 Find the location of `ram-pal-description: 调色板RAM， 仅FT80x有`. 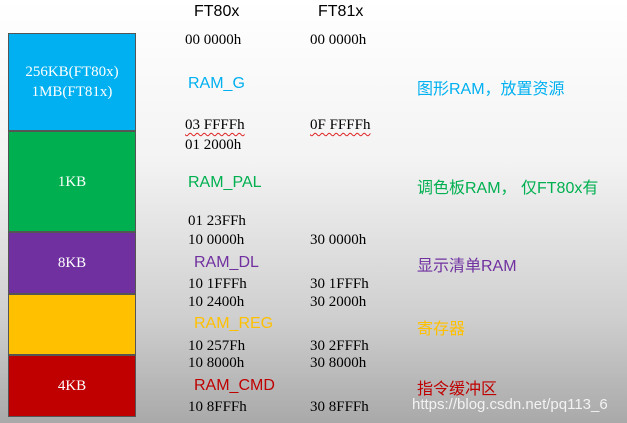

ram-pal-description: 调色板RAM， 仅FT80x有 is located at coordinates (508, 188).